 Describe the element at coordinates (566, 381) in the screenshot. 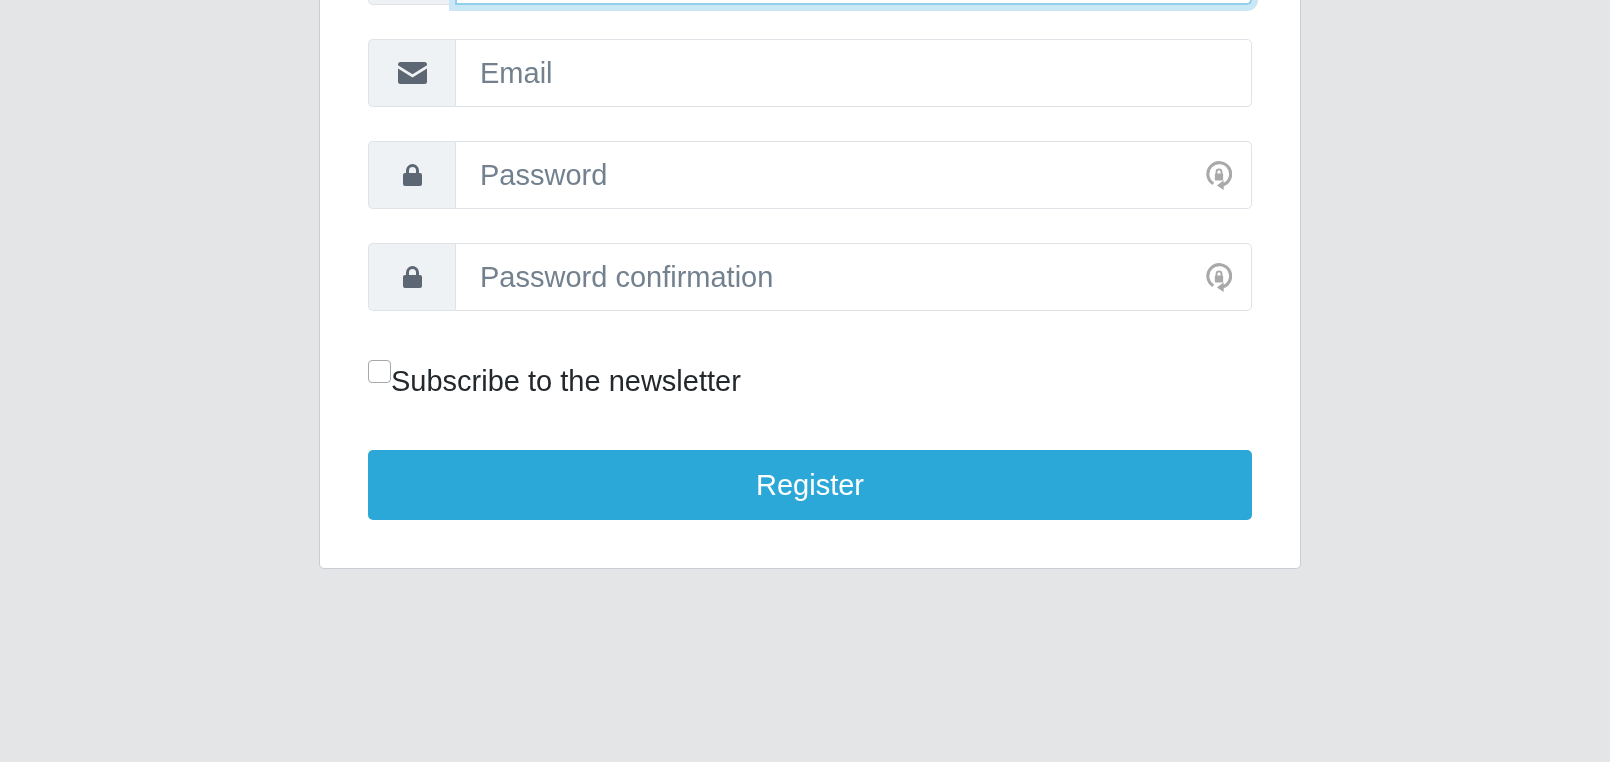

I see `checkbox-label: Subscribe to the newsletter` at that location.